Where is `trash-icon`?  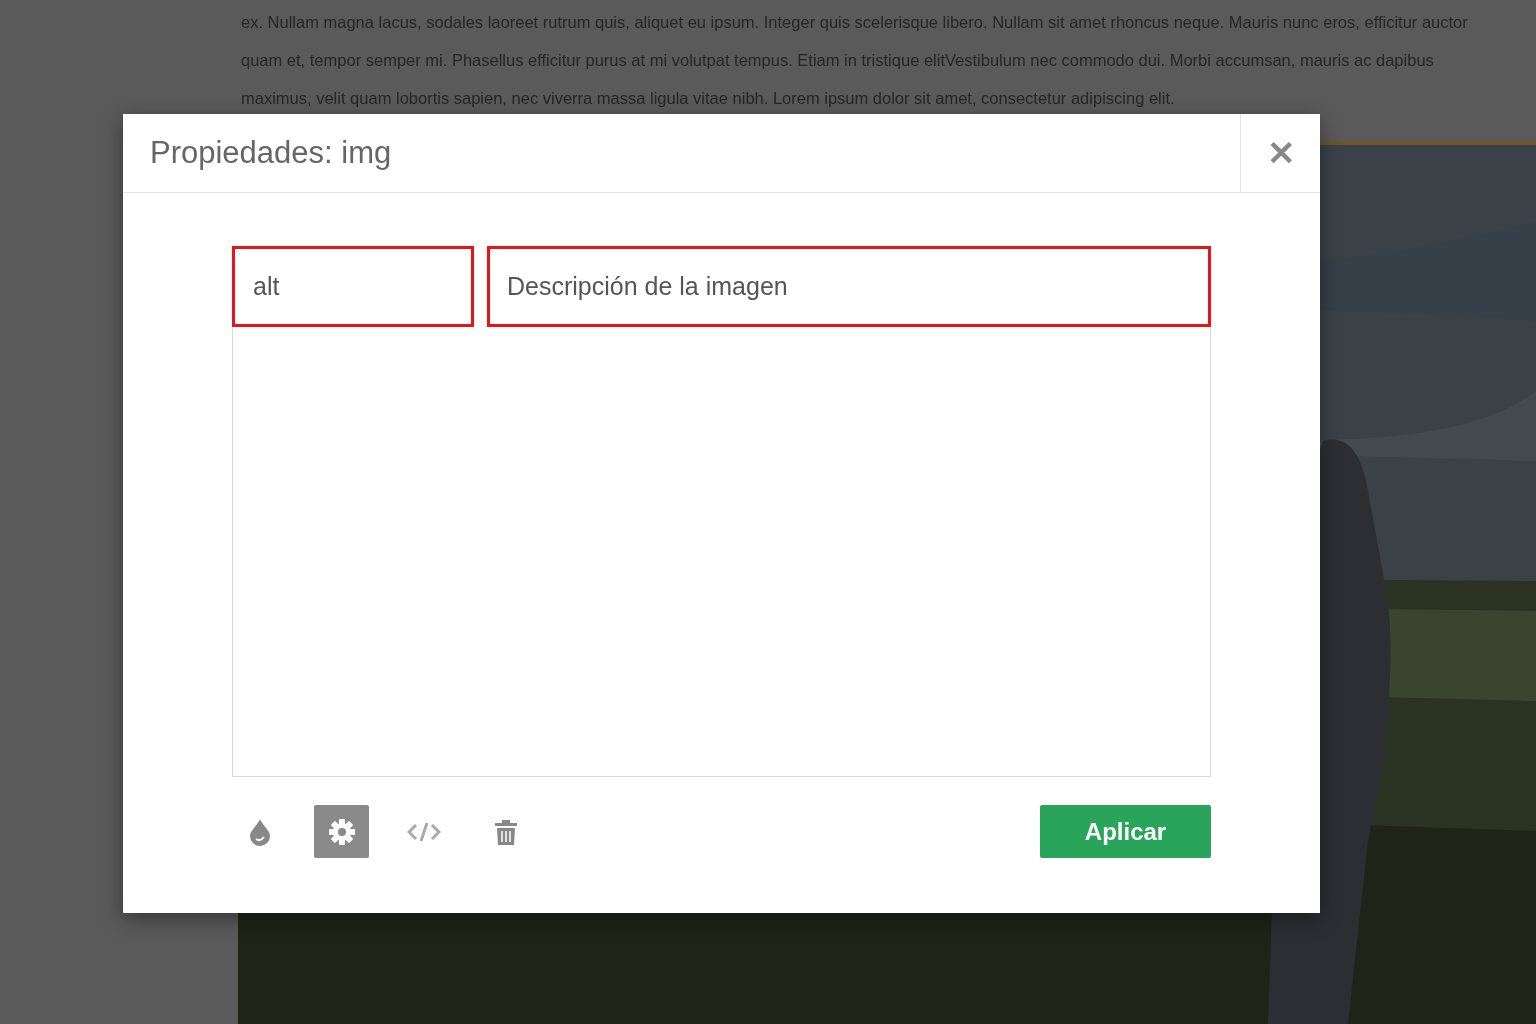
trash-icon is located at coordinates (505, 831).